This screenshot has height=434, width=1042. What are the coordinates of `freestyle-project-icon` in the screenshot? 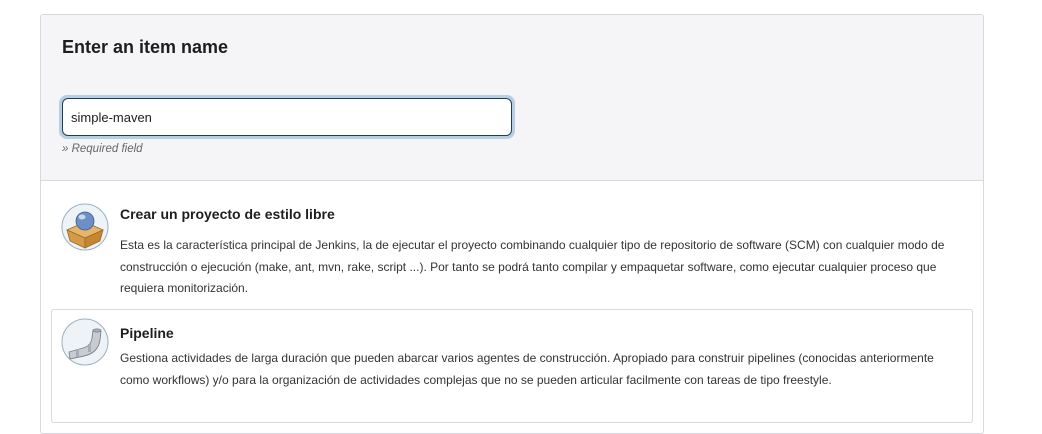 It's located at (85, 227).